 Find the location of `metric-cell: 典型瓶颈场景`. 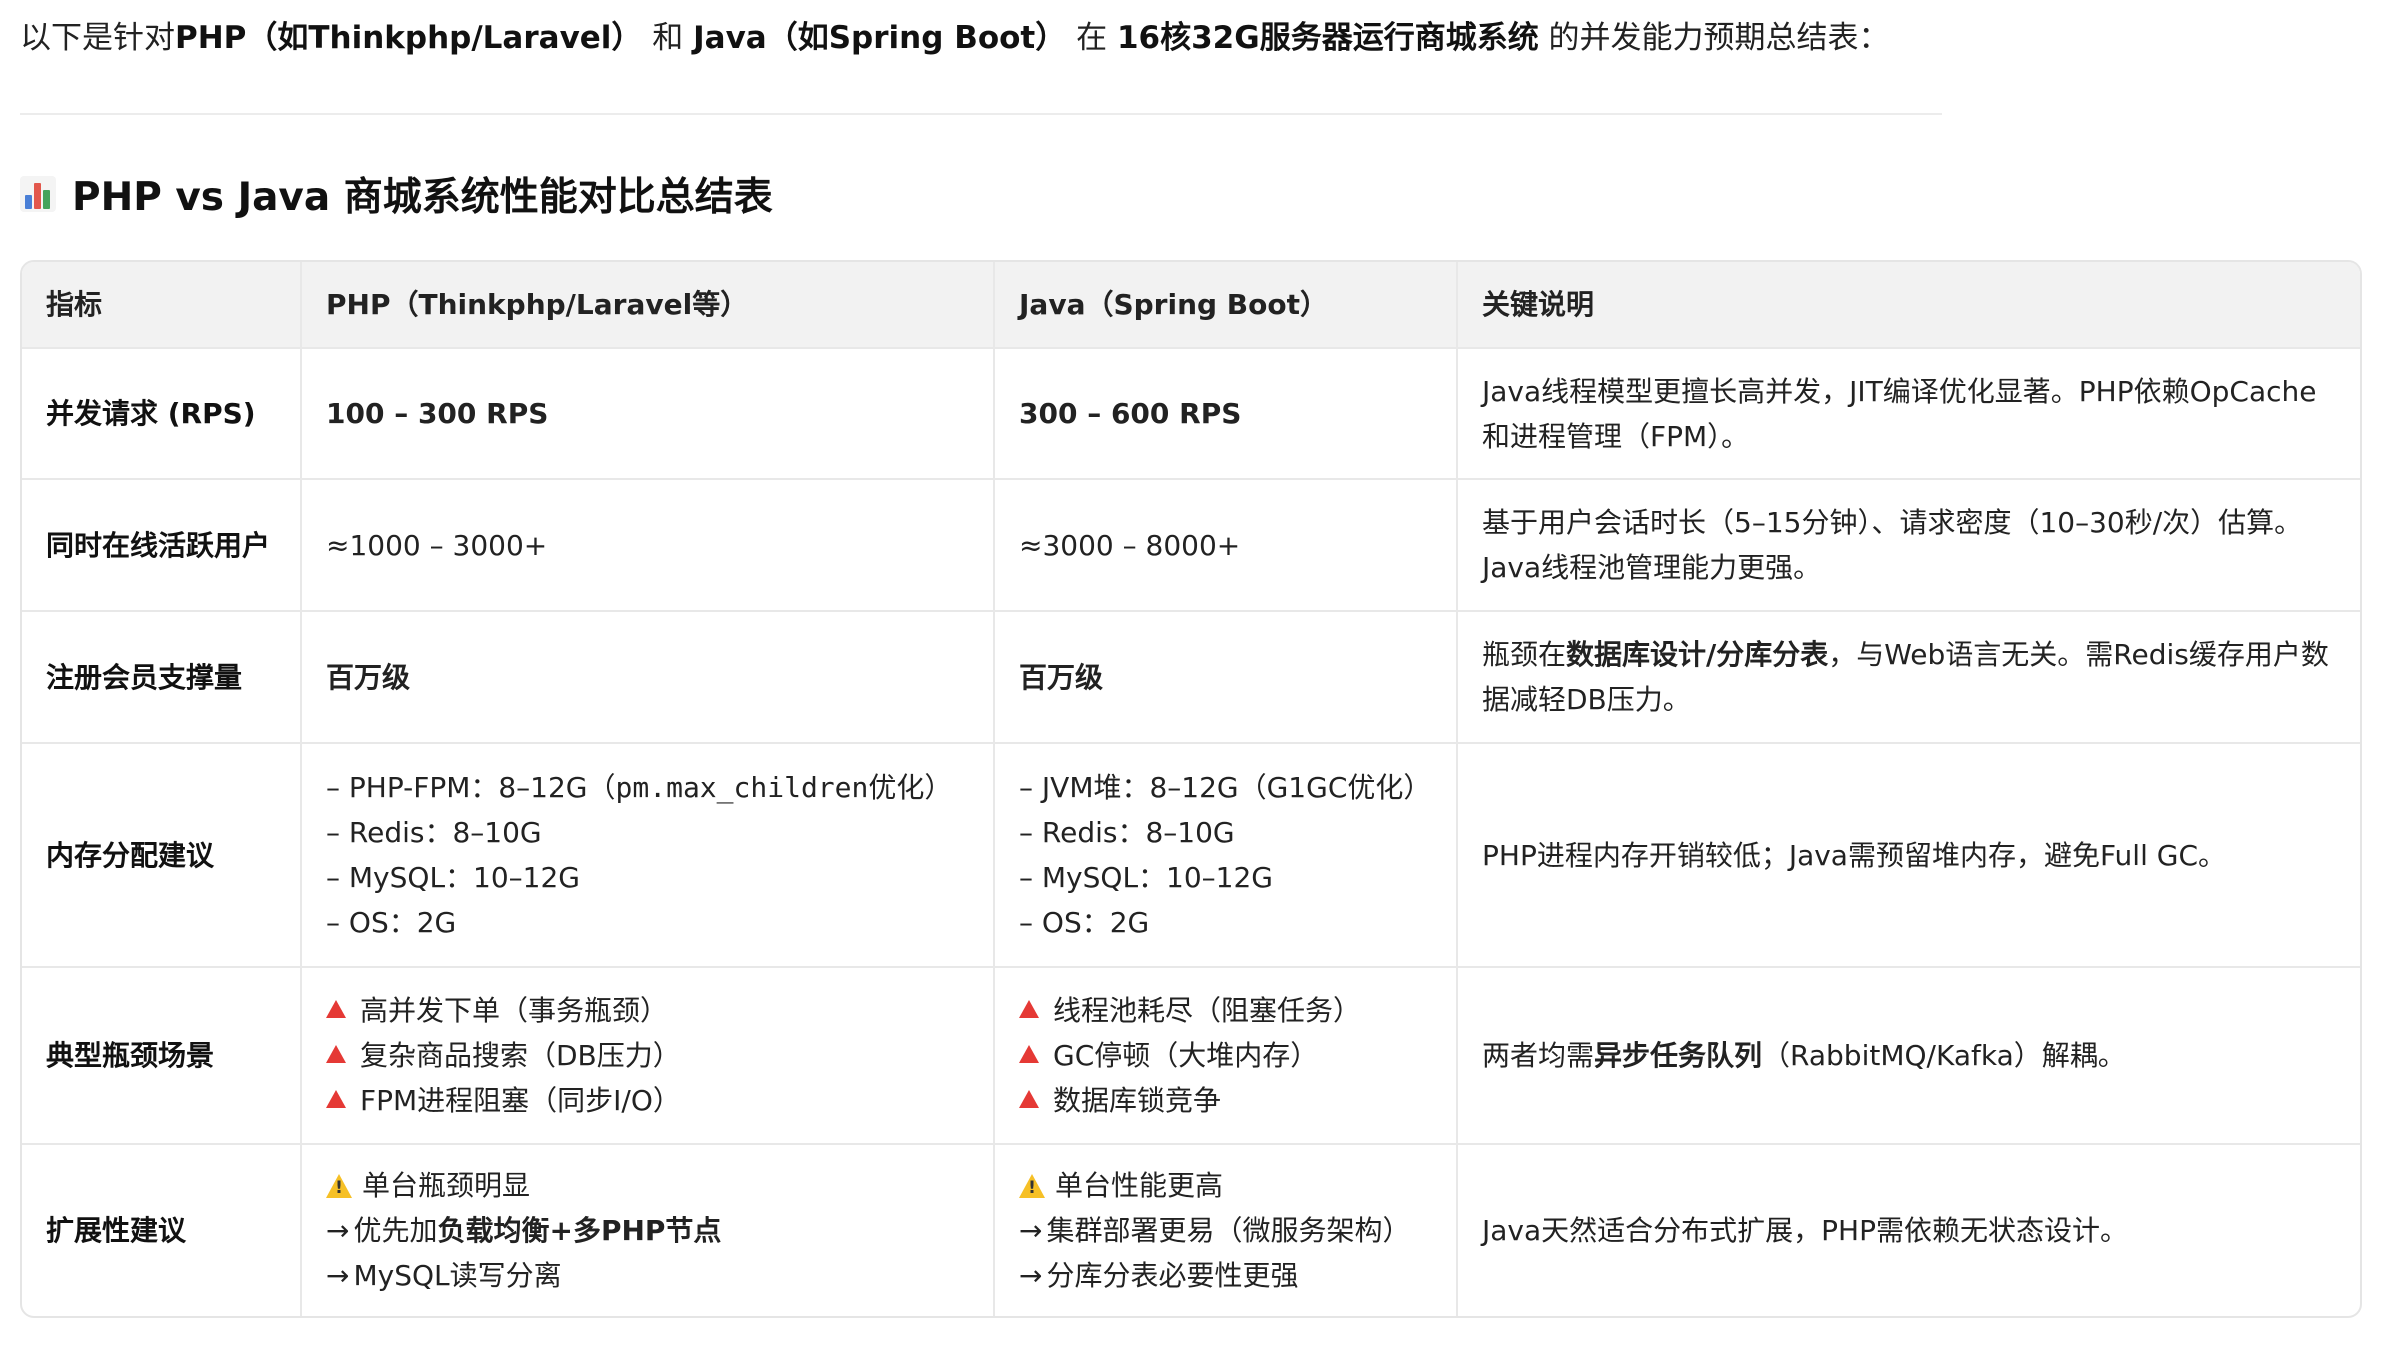

metric-cell: 典型瓶颈场景 is located at coordinates (162, 1056).